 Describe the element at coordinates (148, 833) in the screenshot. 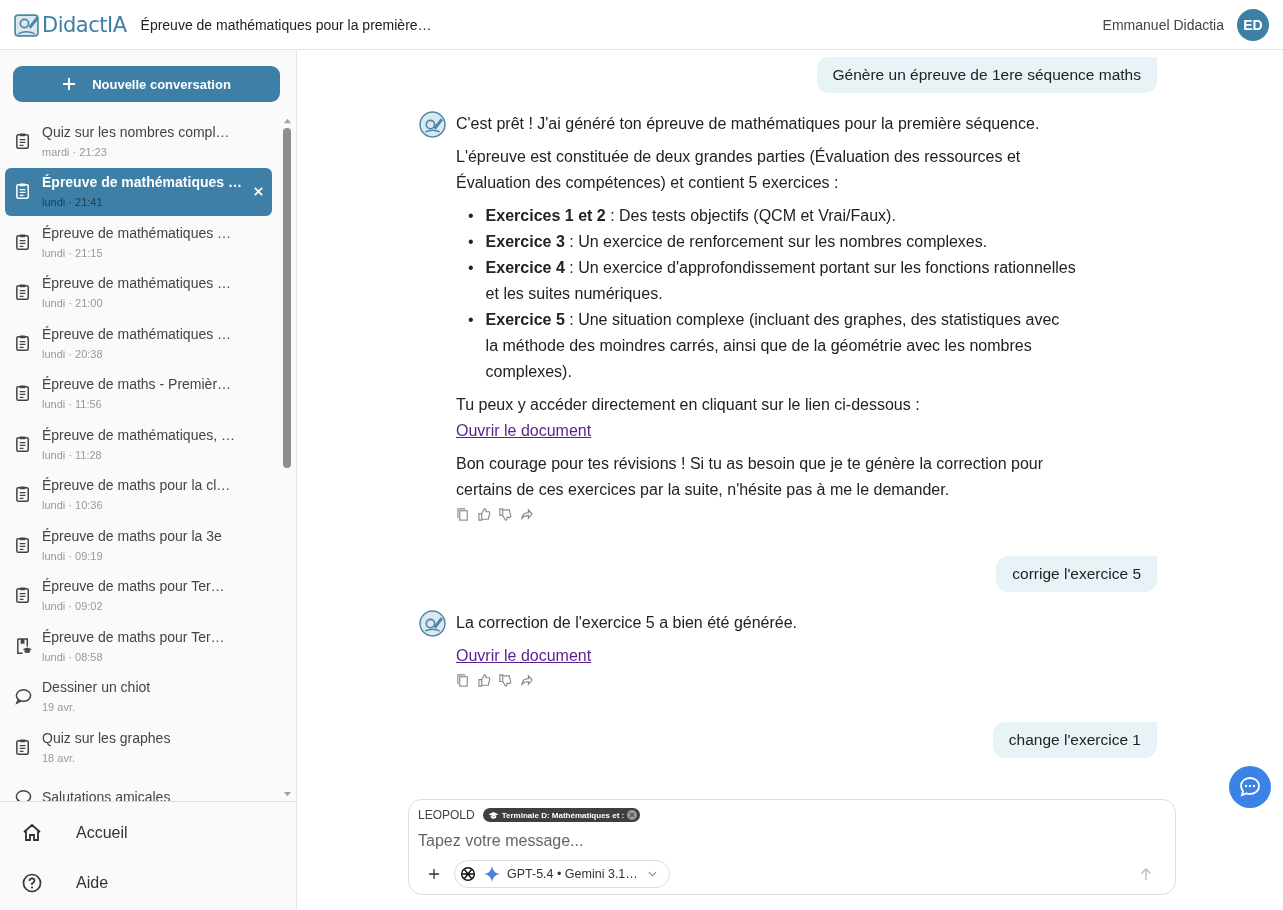

I see `nav-link: Accueil` at that location.